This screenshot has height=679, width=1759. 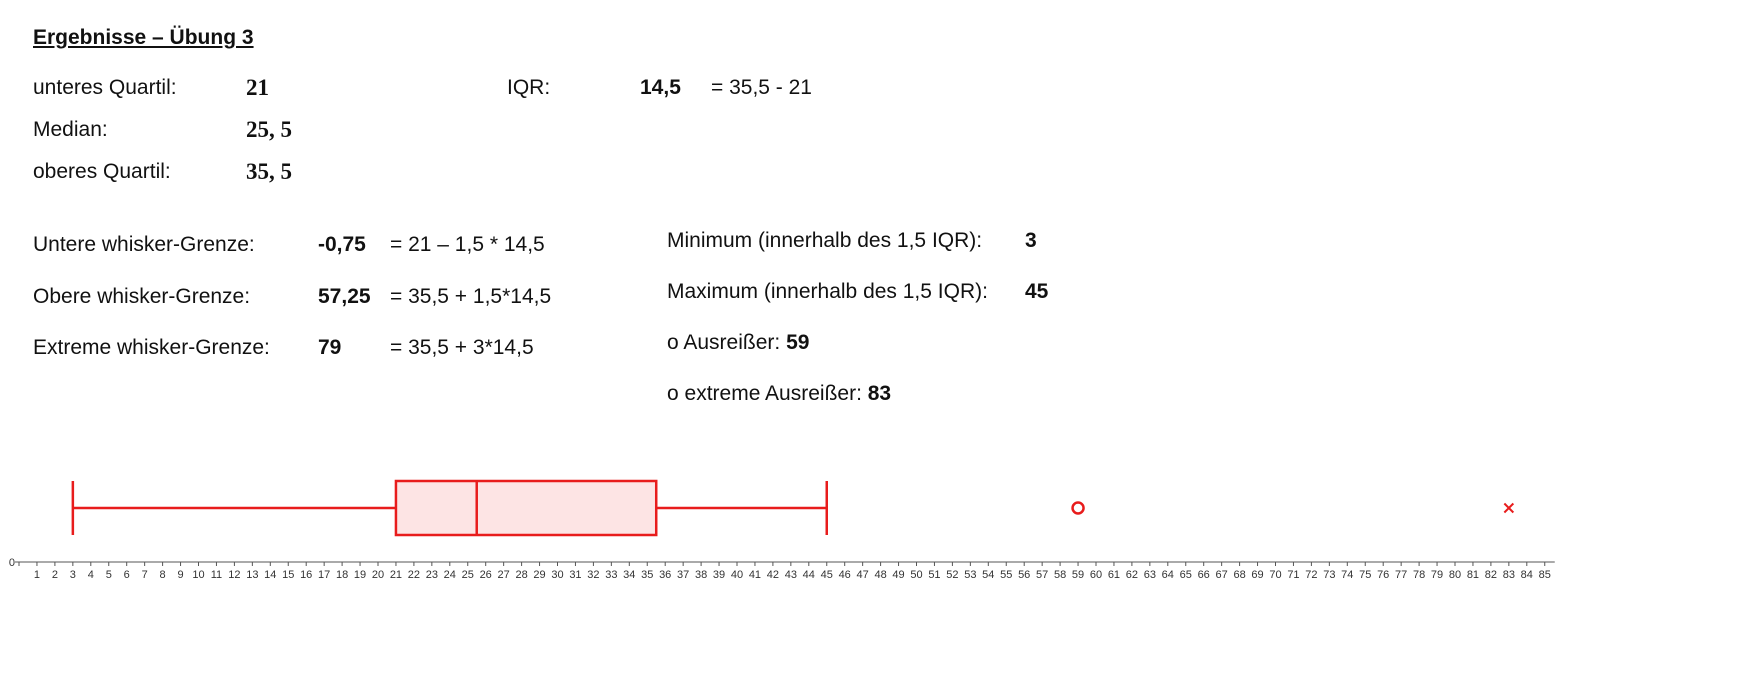 I want to click on x-tick-label-7: 7, so click(x=145, y=575).